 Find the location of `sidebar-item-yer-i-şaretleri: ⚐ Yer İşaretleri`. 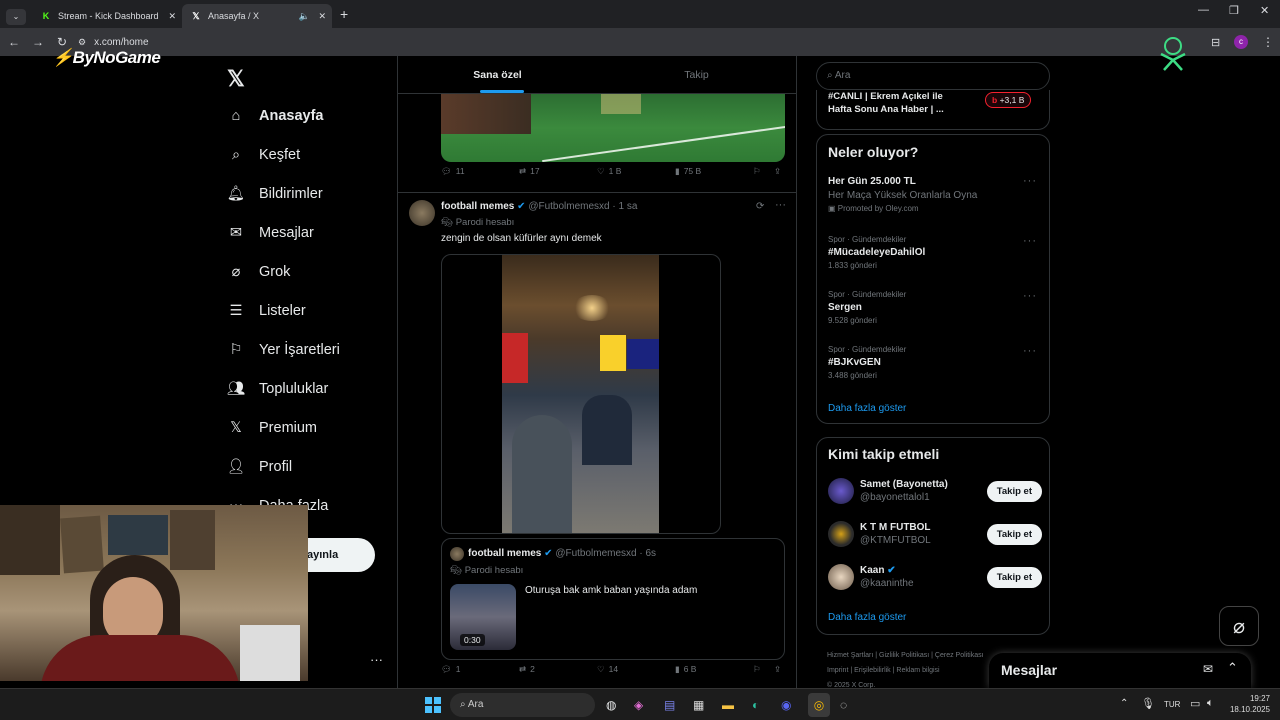

sidebar-item-yer-i-şaretleri: ⚐ Yer İşaretleri is located at coordinates (305, 349).